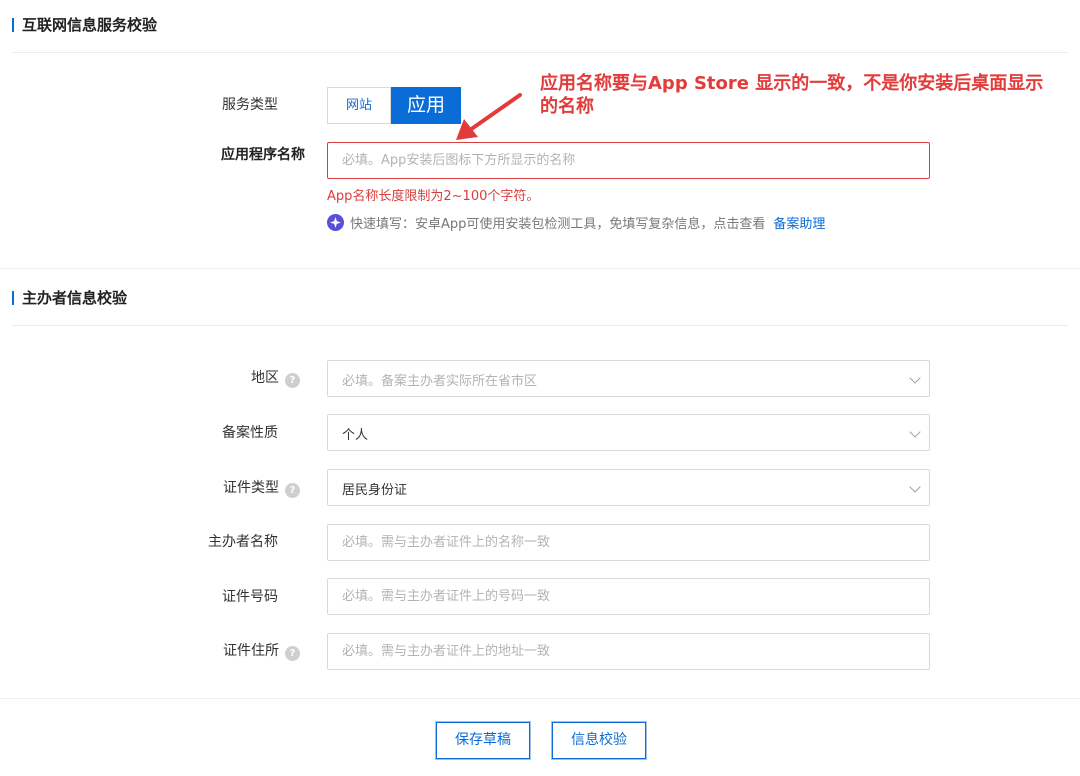  What do you see at coordinates (250, 433) in the screenshot?
I see `nature-label: 备案性质` at bounding box center [250, 433].